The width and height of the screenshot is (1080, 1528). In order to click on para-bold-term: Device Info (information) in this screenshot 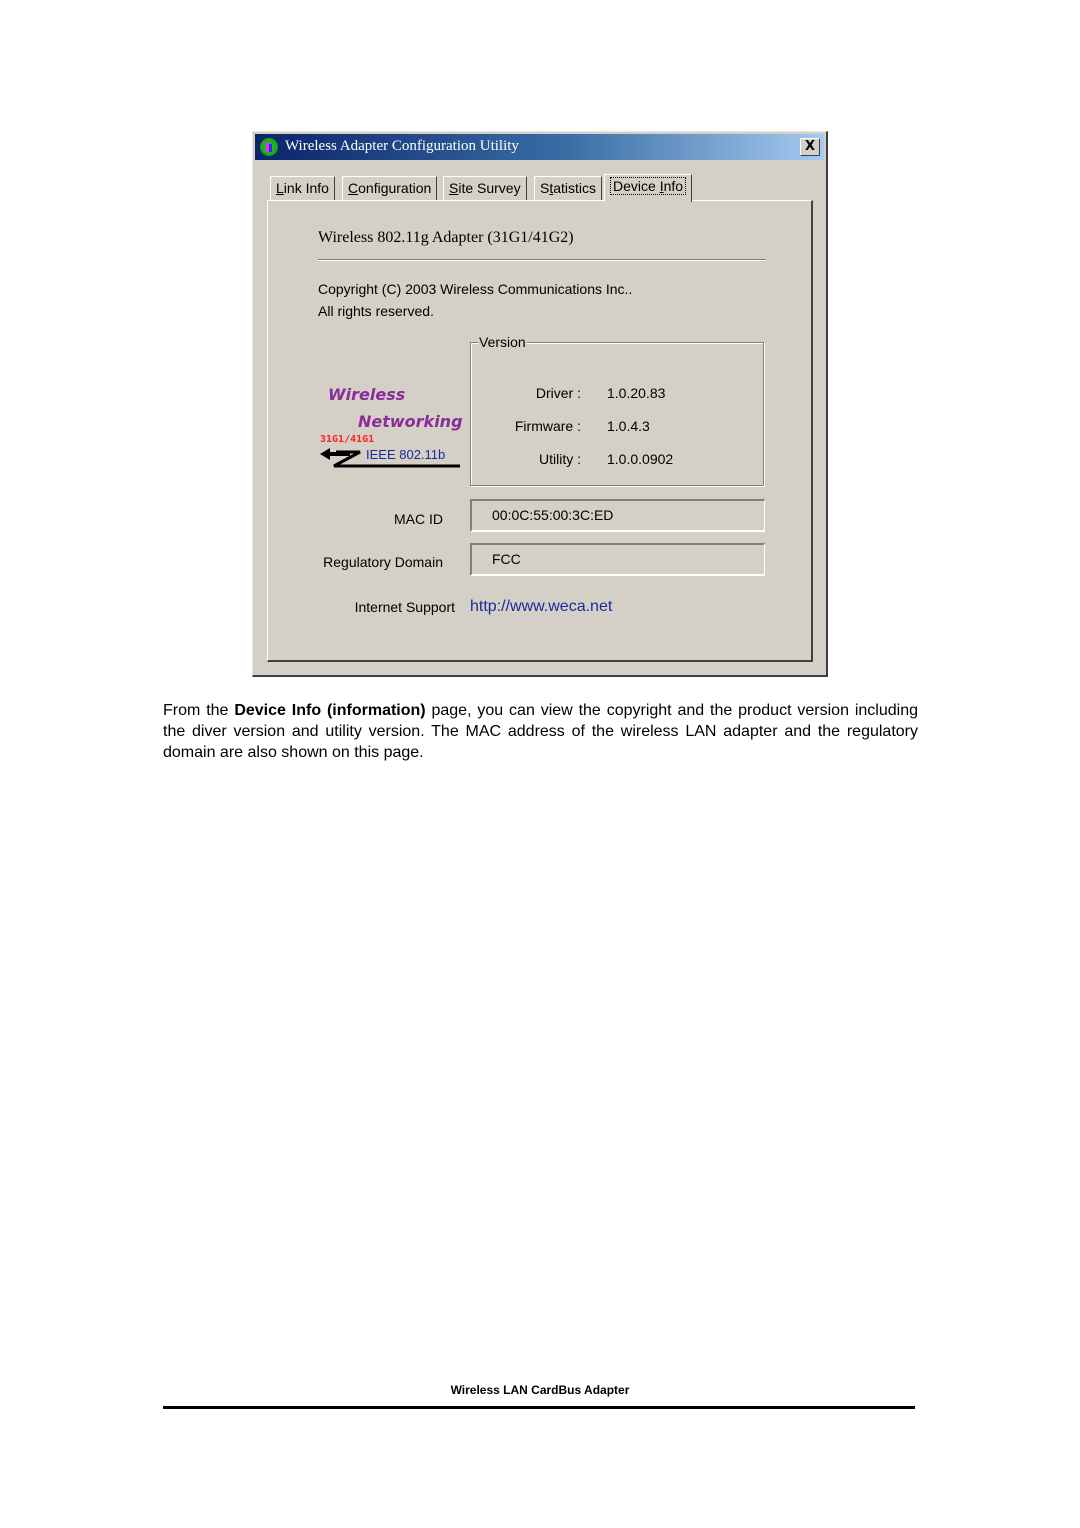, I will do `click(330, 710)`.